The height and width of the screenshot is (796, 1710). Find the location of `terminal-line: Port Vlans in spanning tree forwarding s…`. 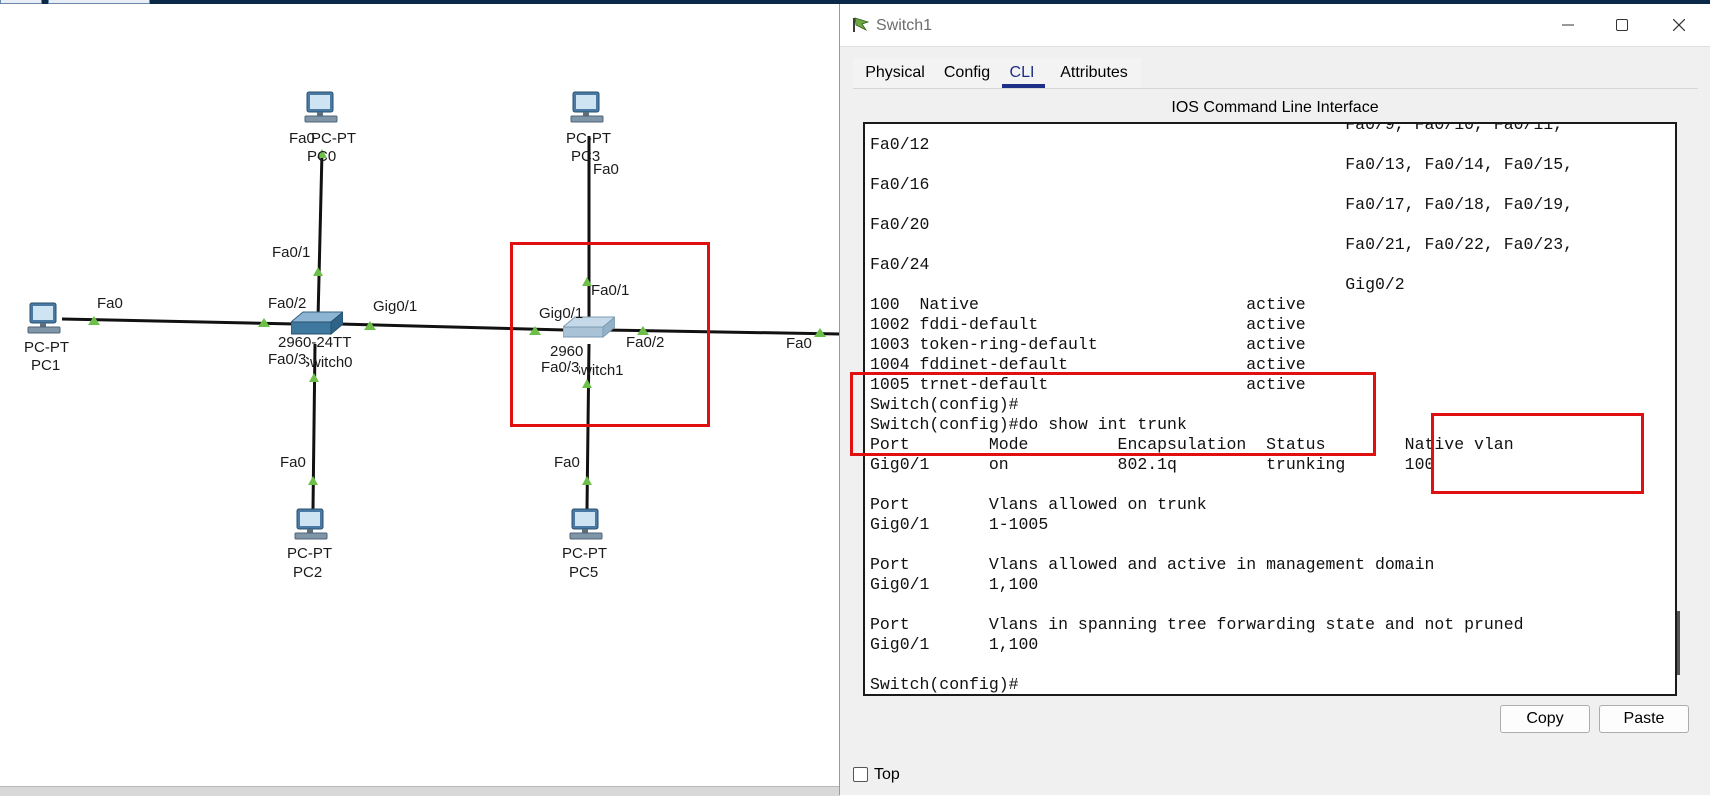

terminal-line: Port Vlans in spanning tree forwarding s… is located at coordinates (1197, 624).